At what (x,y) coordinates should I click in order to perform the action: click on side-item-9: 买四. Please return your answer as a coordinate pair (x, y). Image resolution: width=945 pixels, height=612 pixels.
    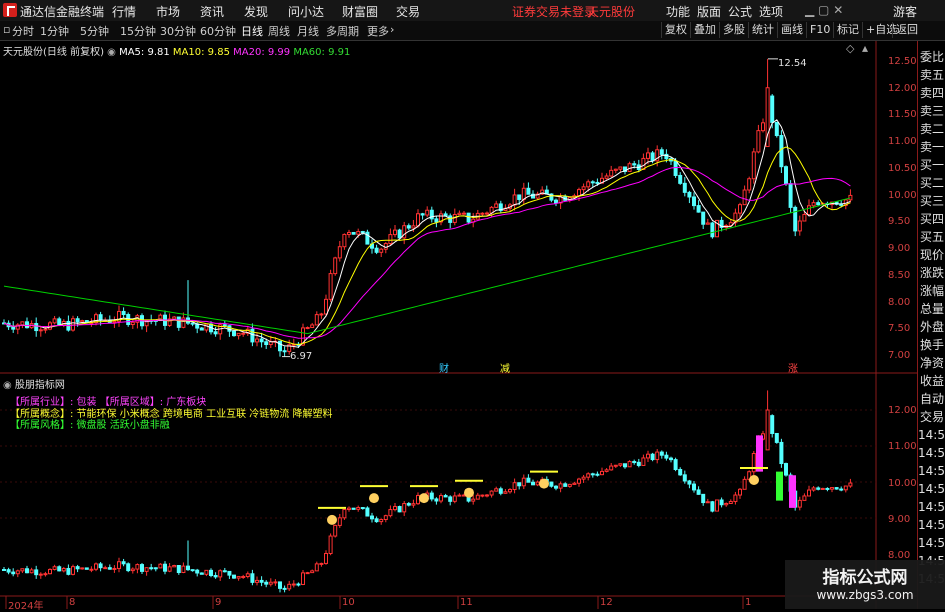
    Looking at the image, I should click on (931, 219).